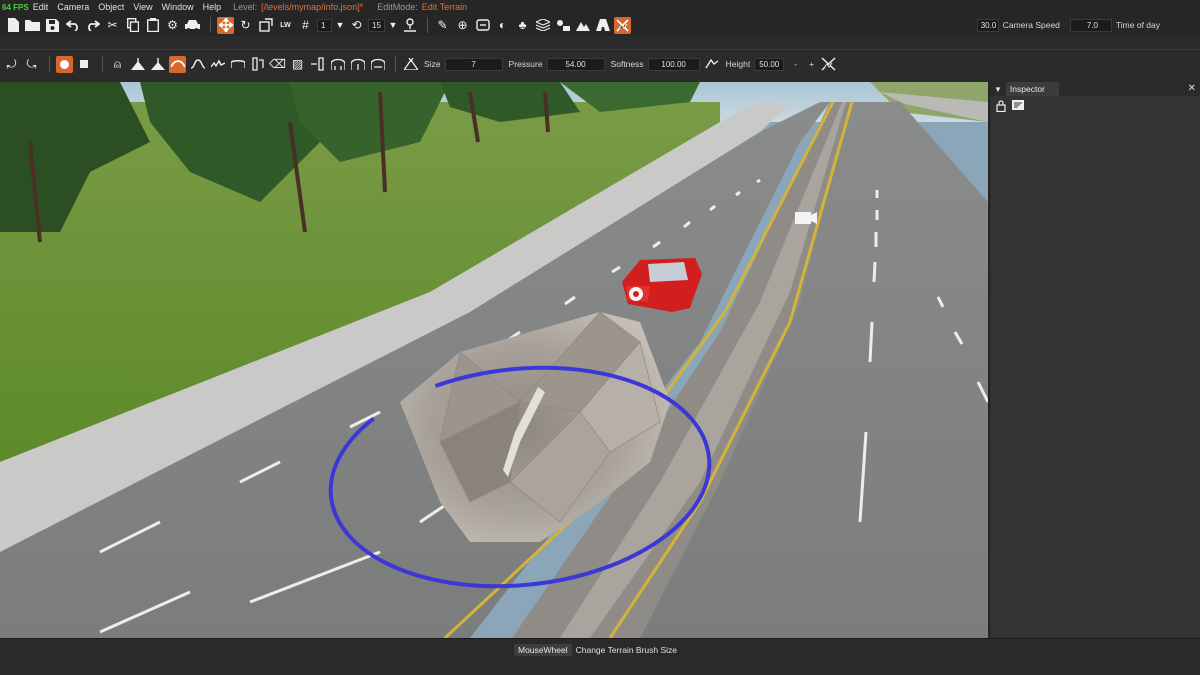  What do you see at coordinates (12, 25) in the screenshot?
I see `new-file-icon` at bounding box center [12, 25].